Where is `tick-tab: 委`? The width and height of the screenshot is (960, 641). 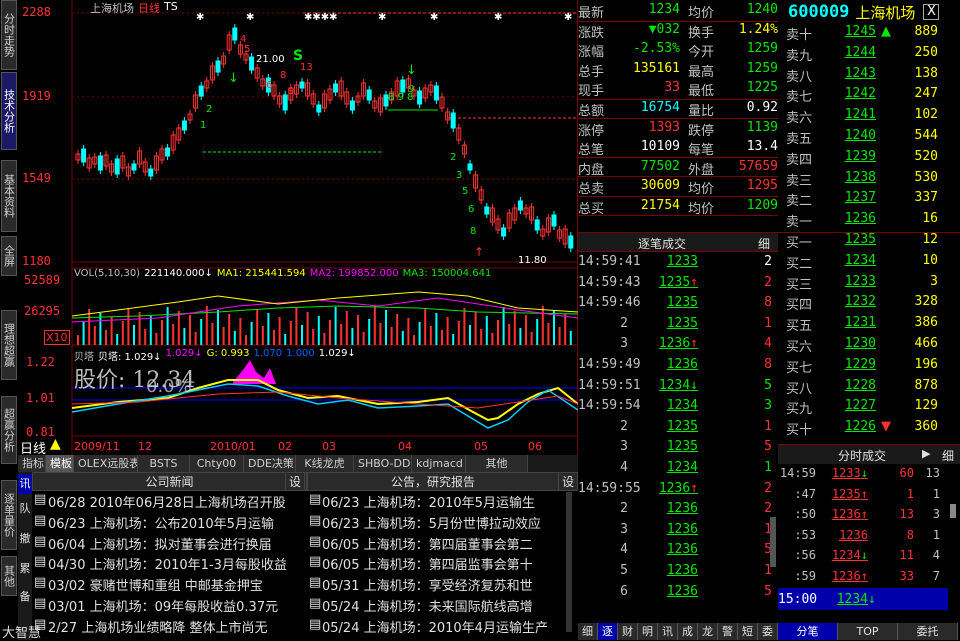
tick-tab: 委 is located at coordinates (768, 631).